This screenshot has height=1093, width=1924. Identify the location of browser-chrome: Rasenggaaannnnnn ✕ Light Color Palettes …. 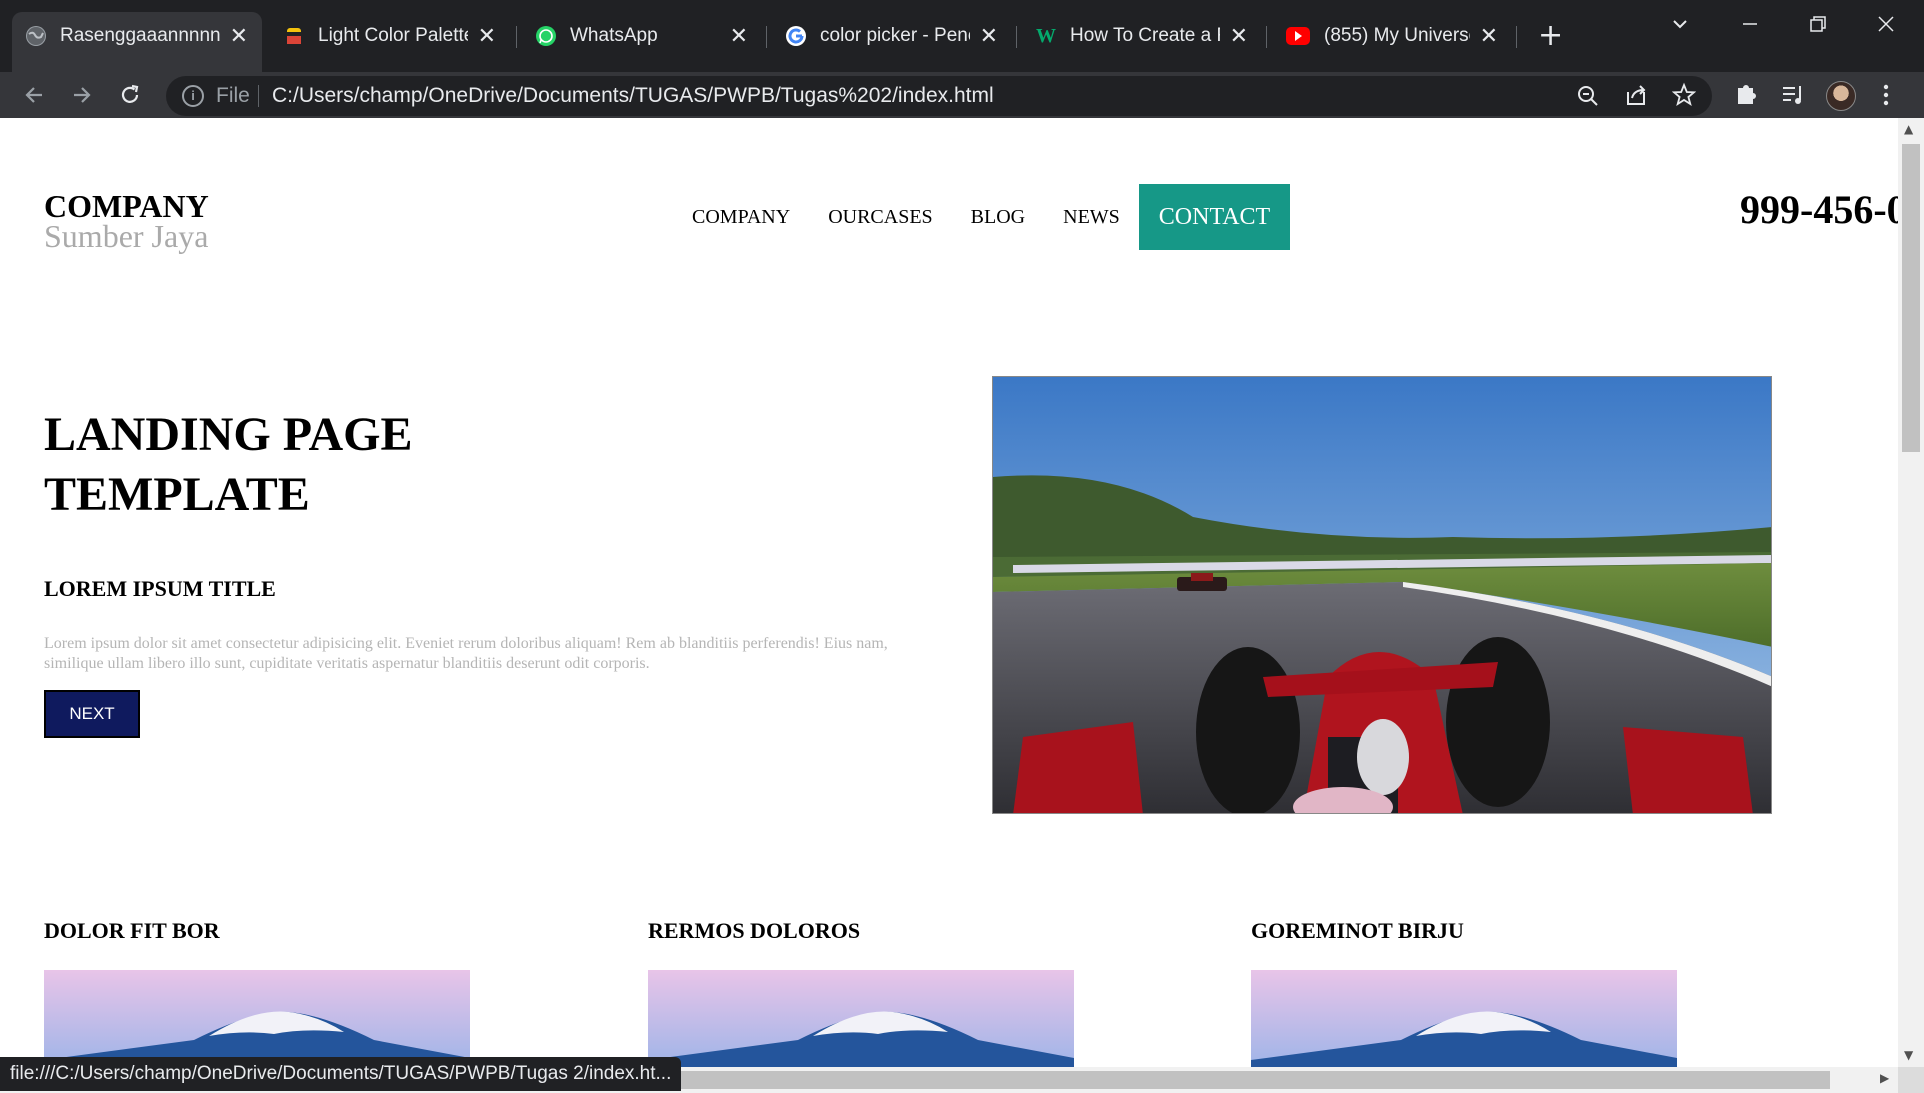
(962, 59).